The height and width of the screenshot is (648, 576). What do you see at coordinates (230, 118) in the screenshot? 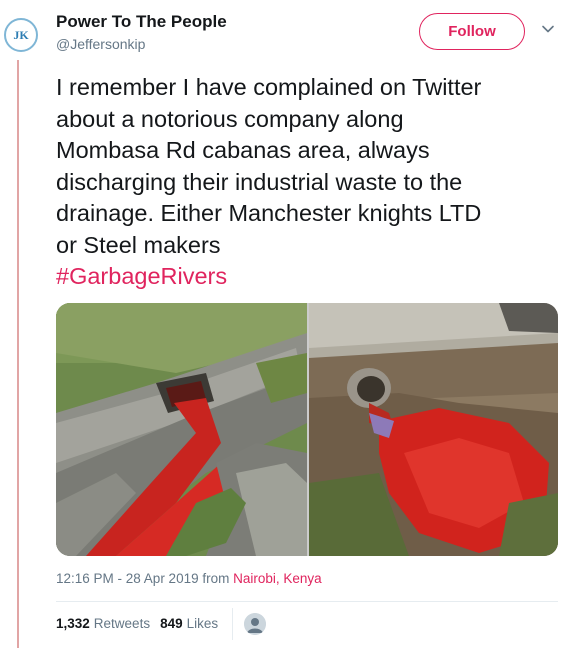
I see `tweet-text-line: about a notorious company along` at bounding box center [230, 118].